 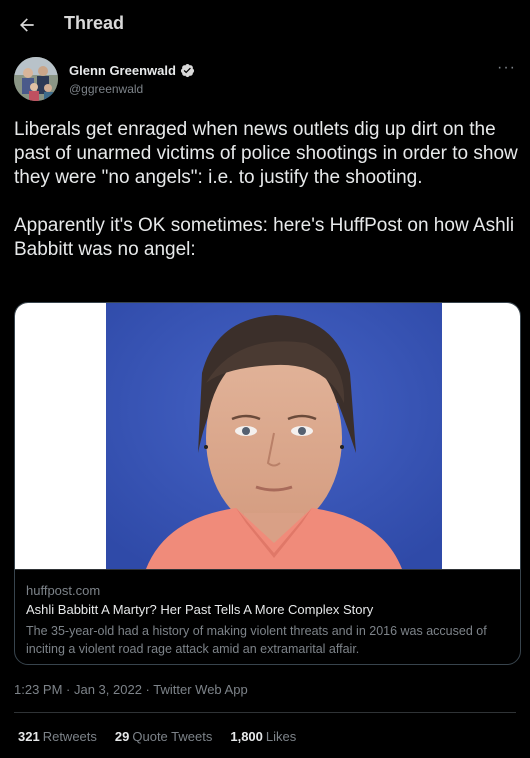 I want to click on avatar, so click(x=36, y=79).